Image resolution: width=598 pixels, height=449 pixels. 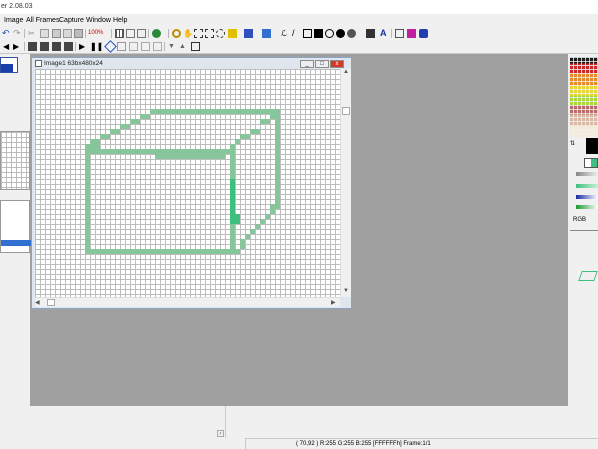 What do you see at coordinates (588, 276) in the screenshot?
I see `preview-shape` at bounding box center [588, 276].